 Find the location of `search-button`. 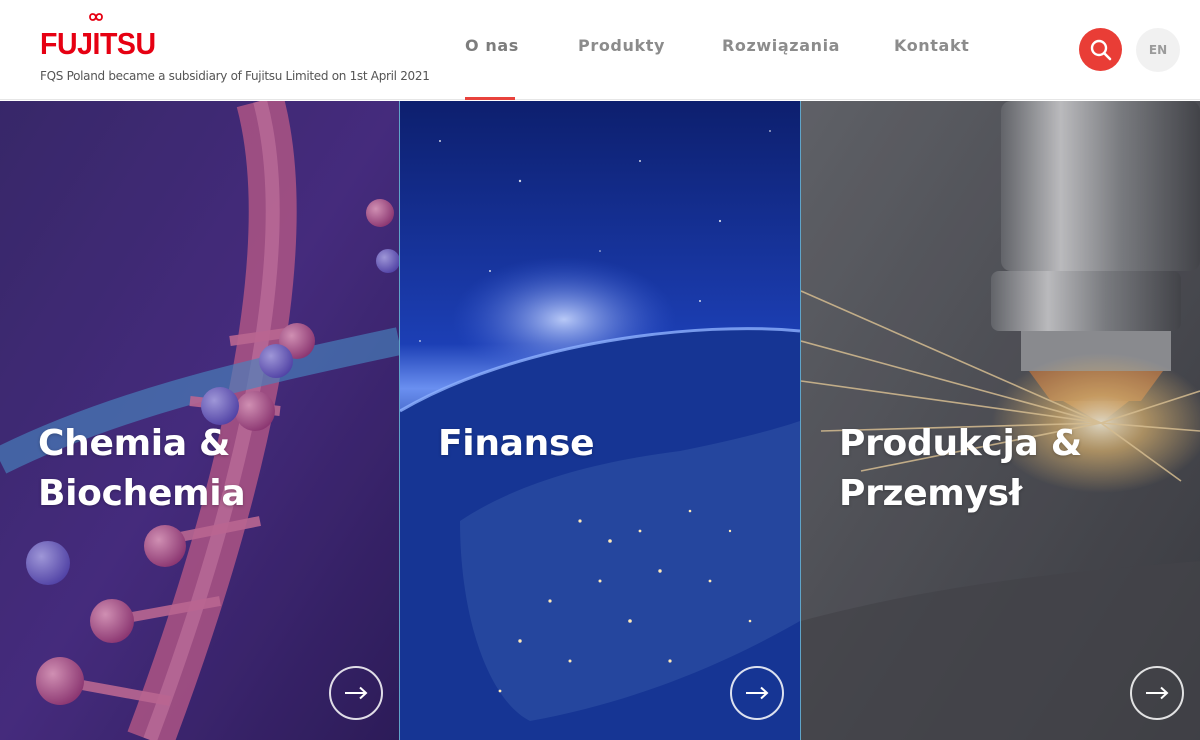

search-button is located at coordinates (1100, 49).